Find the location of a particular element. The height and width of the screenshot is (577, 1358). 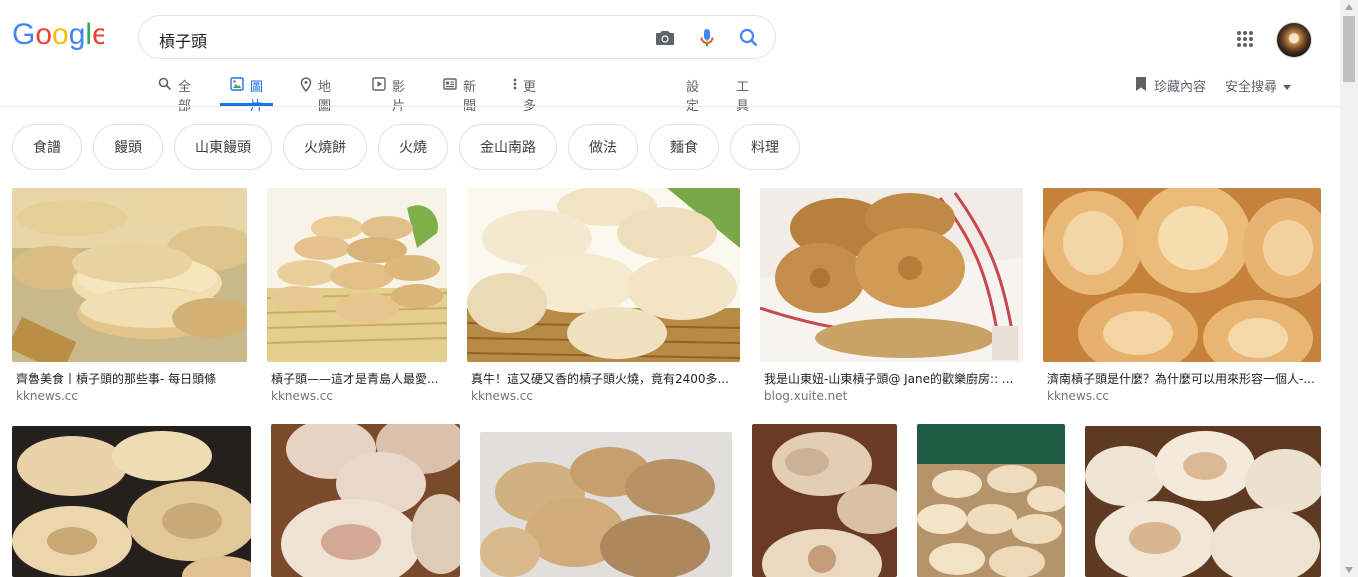

tab-label: 新聞 is located at coordinates (470, 97).